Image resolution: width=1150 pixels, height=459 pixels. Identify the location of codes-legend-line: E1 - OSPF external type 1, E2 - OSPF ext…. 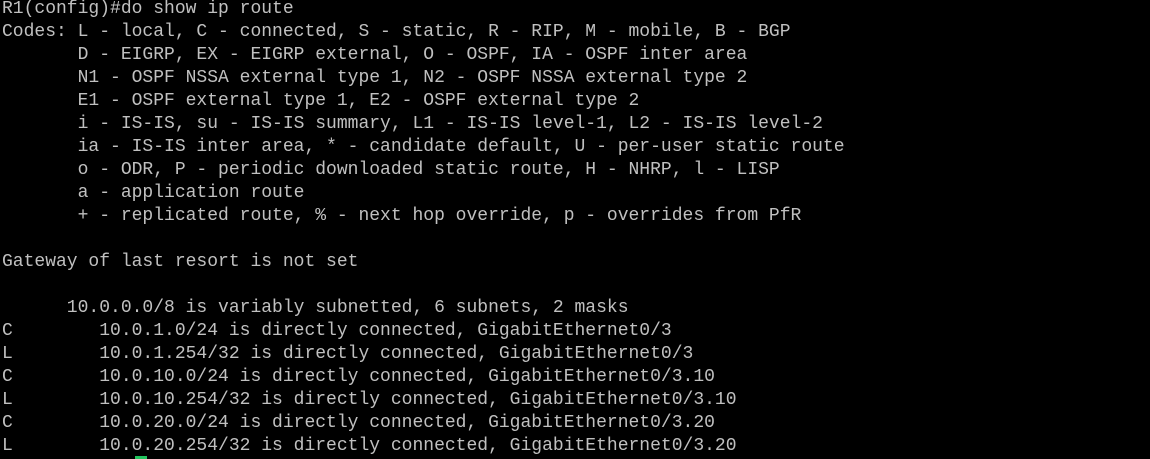
(321, 101).